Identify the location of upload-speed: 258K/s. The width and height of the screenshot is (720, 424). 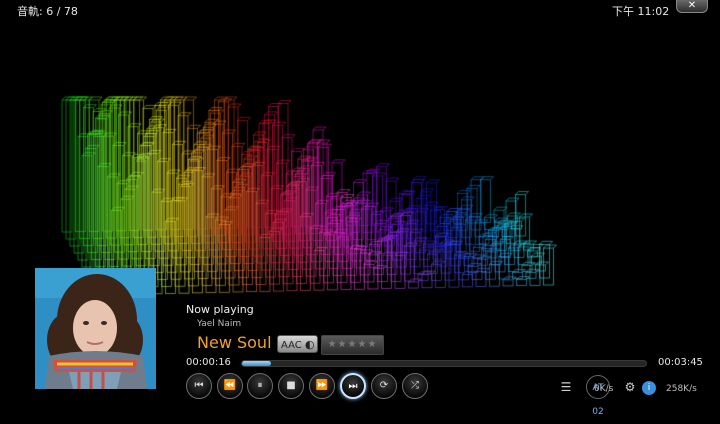
(681, 389).